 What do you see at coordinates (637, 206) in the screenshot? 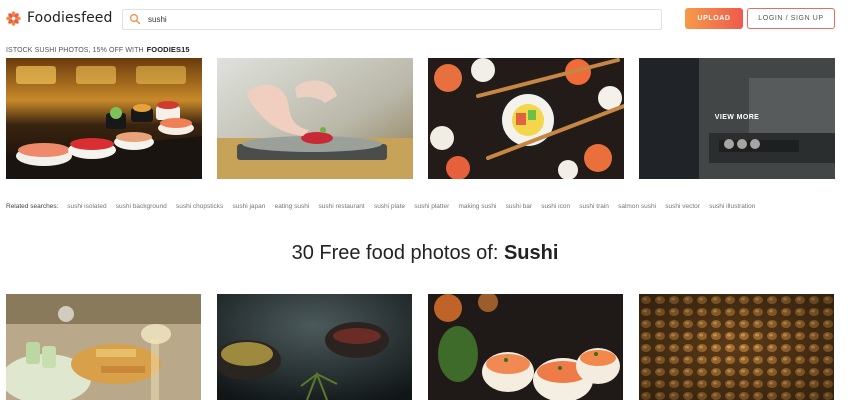
I see `related-search-link: salmon sushi` at bounding box center [637, 206].